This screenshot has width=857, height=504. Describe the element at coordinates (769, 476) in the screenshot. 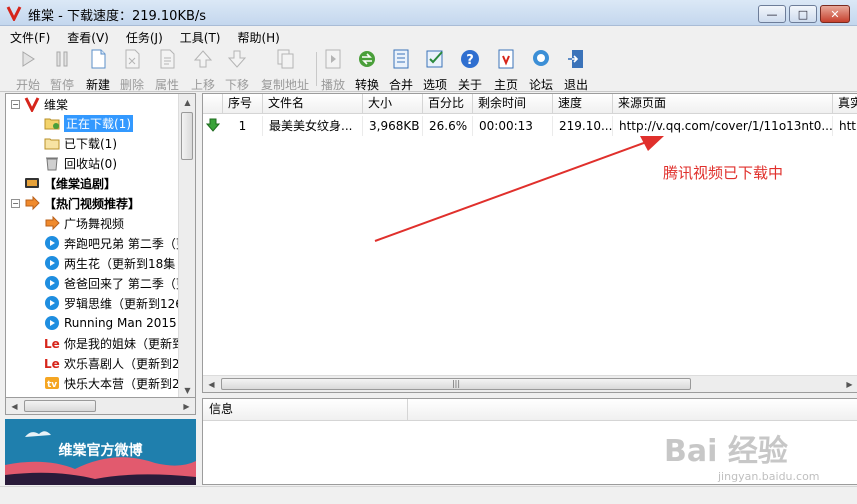

I see `watermark-url: jingyan.baidu.com` at that location.